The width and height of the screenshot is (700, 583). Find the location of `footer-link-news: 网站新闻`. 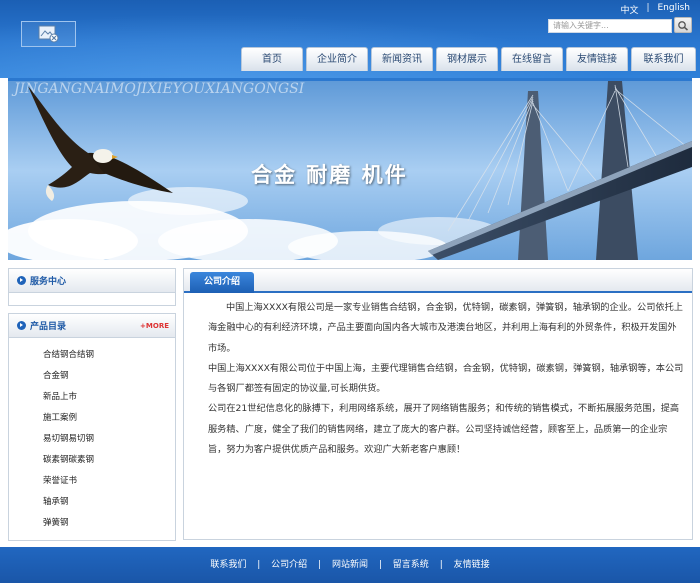

footer-link-news: 网站新闻 is located at coordinates (350, 565).